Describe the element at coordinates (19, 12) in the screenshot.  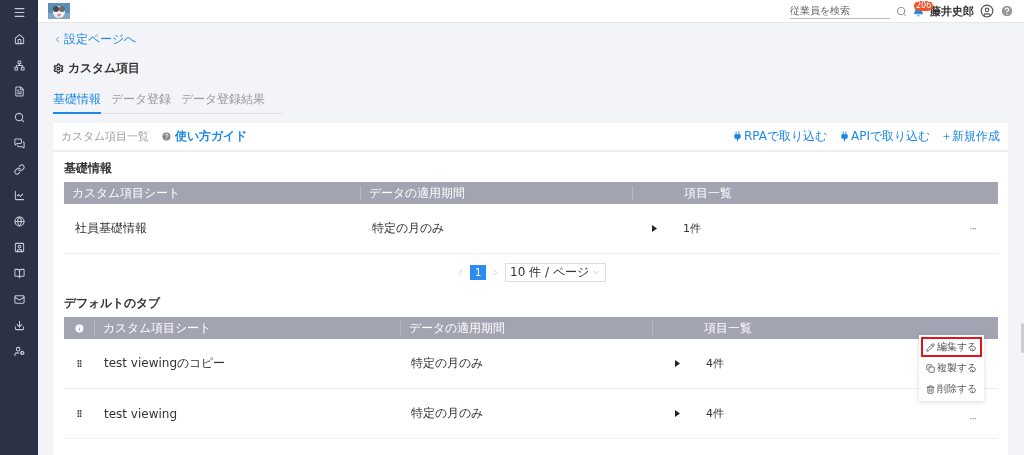
I see `menu-icon` at that location.